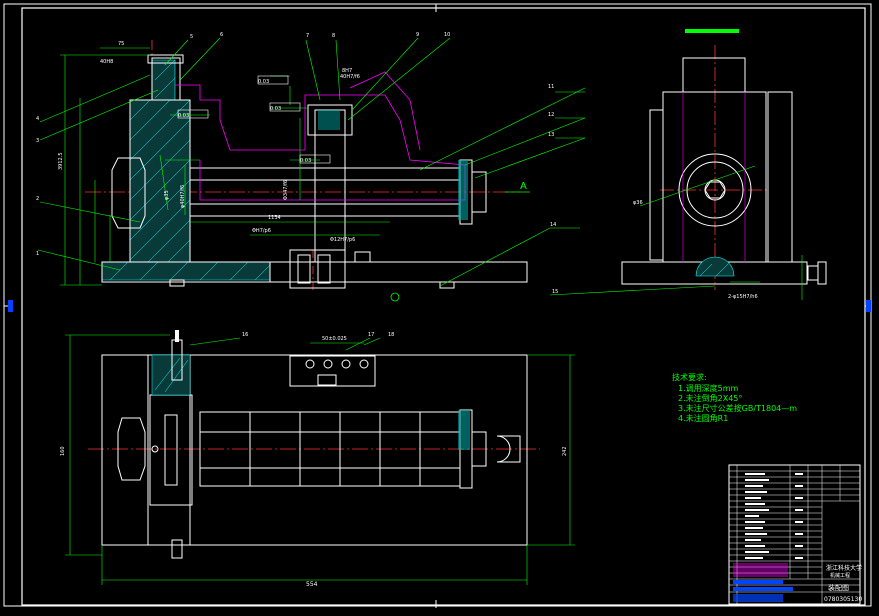  Describe the element at coordinates (106, 62) in the screenshot. I see `dim-text: 40H8` at that location.